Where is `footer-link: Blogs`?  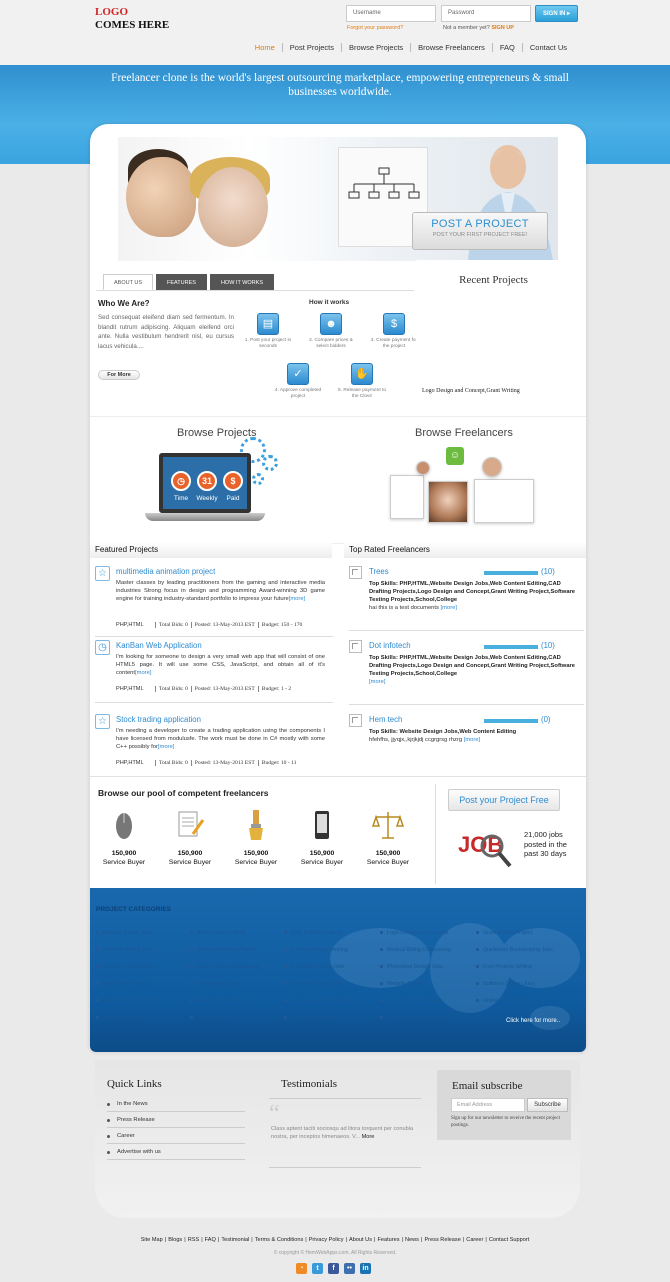 footer-link: Blogs is located at coordinates (175, 1240).